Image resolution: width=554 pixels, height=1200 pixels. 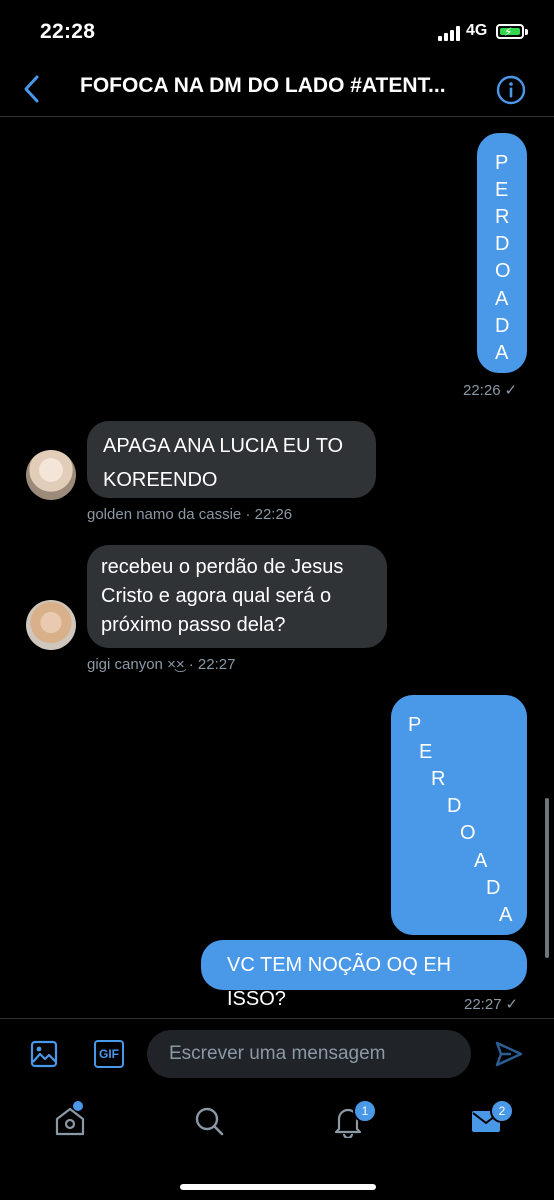 What do you see at coordinates (223, 463) in the screenshot?
I see `message-text: APAGA ANA LUCIA EU TO KOREENDO` at bounding box center [223, 463].